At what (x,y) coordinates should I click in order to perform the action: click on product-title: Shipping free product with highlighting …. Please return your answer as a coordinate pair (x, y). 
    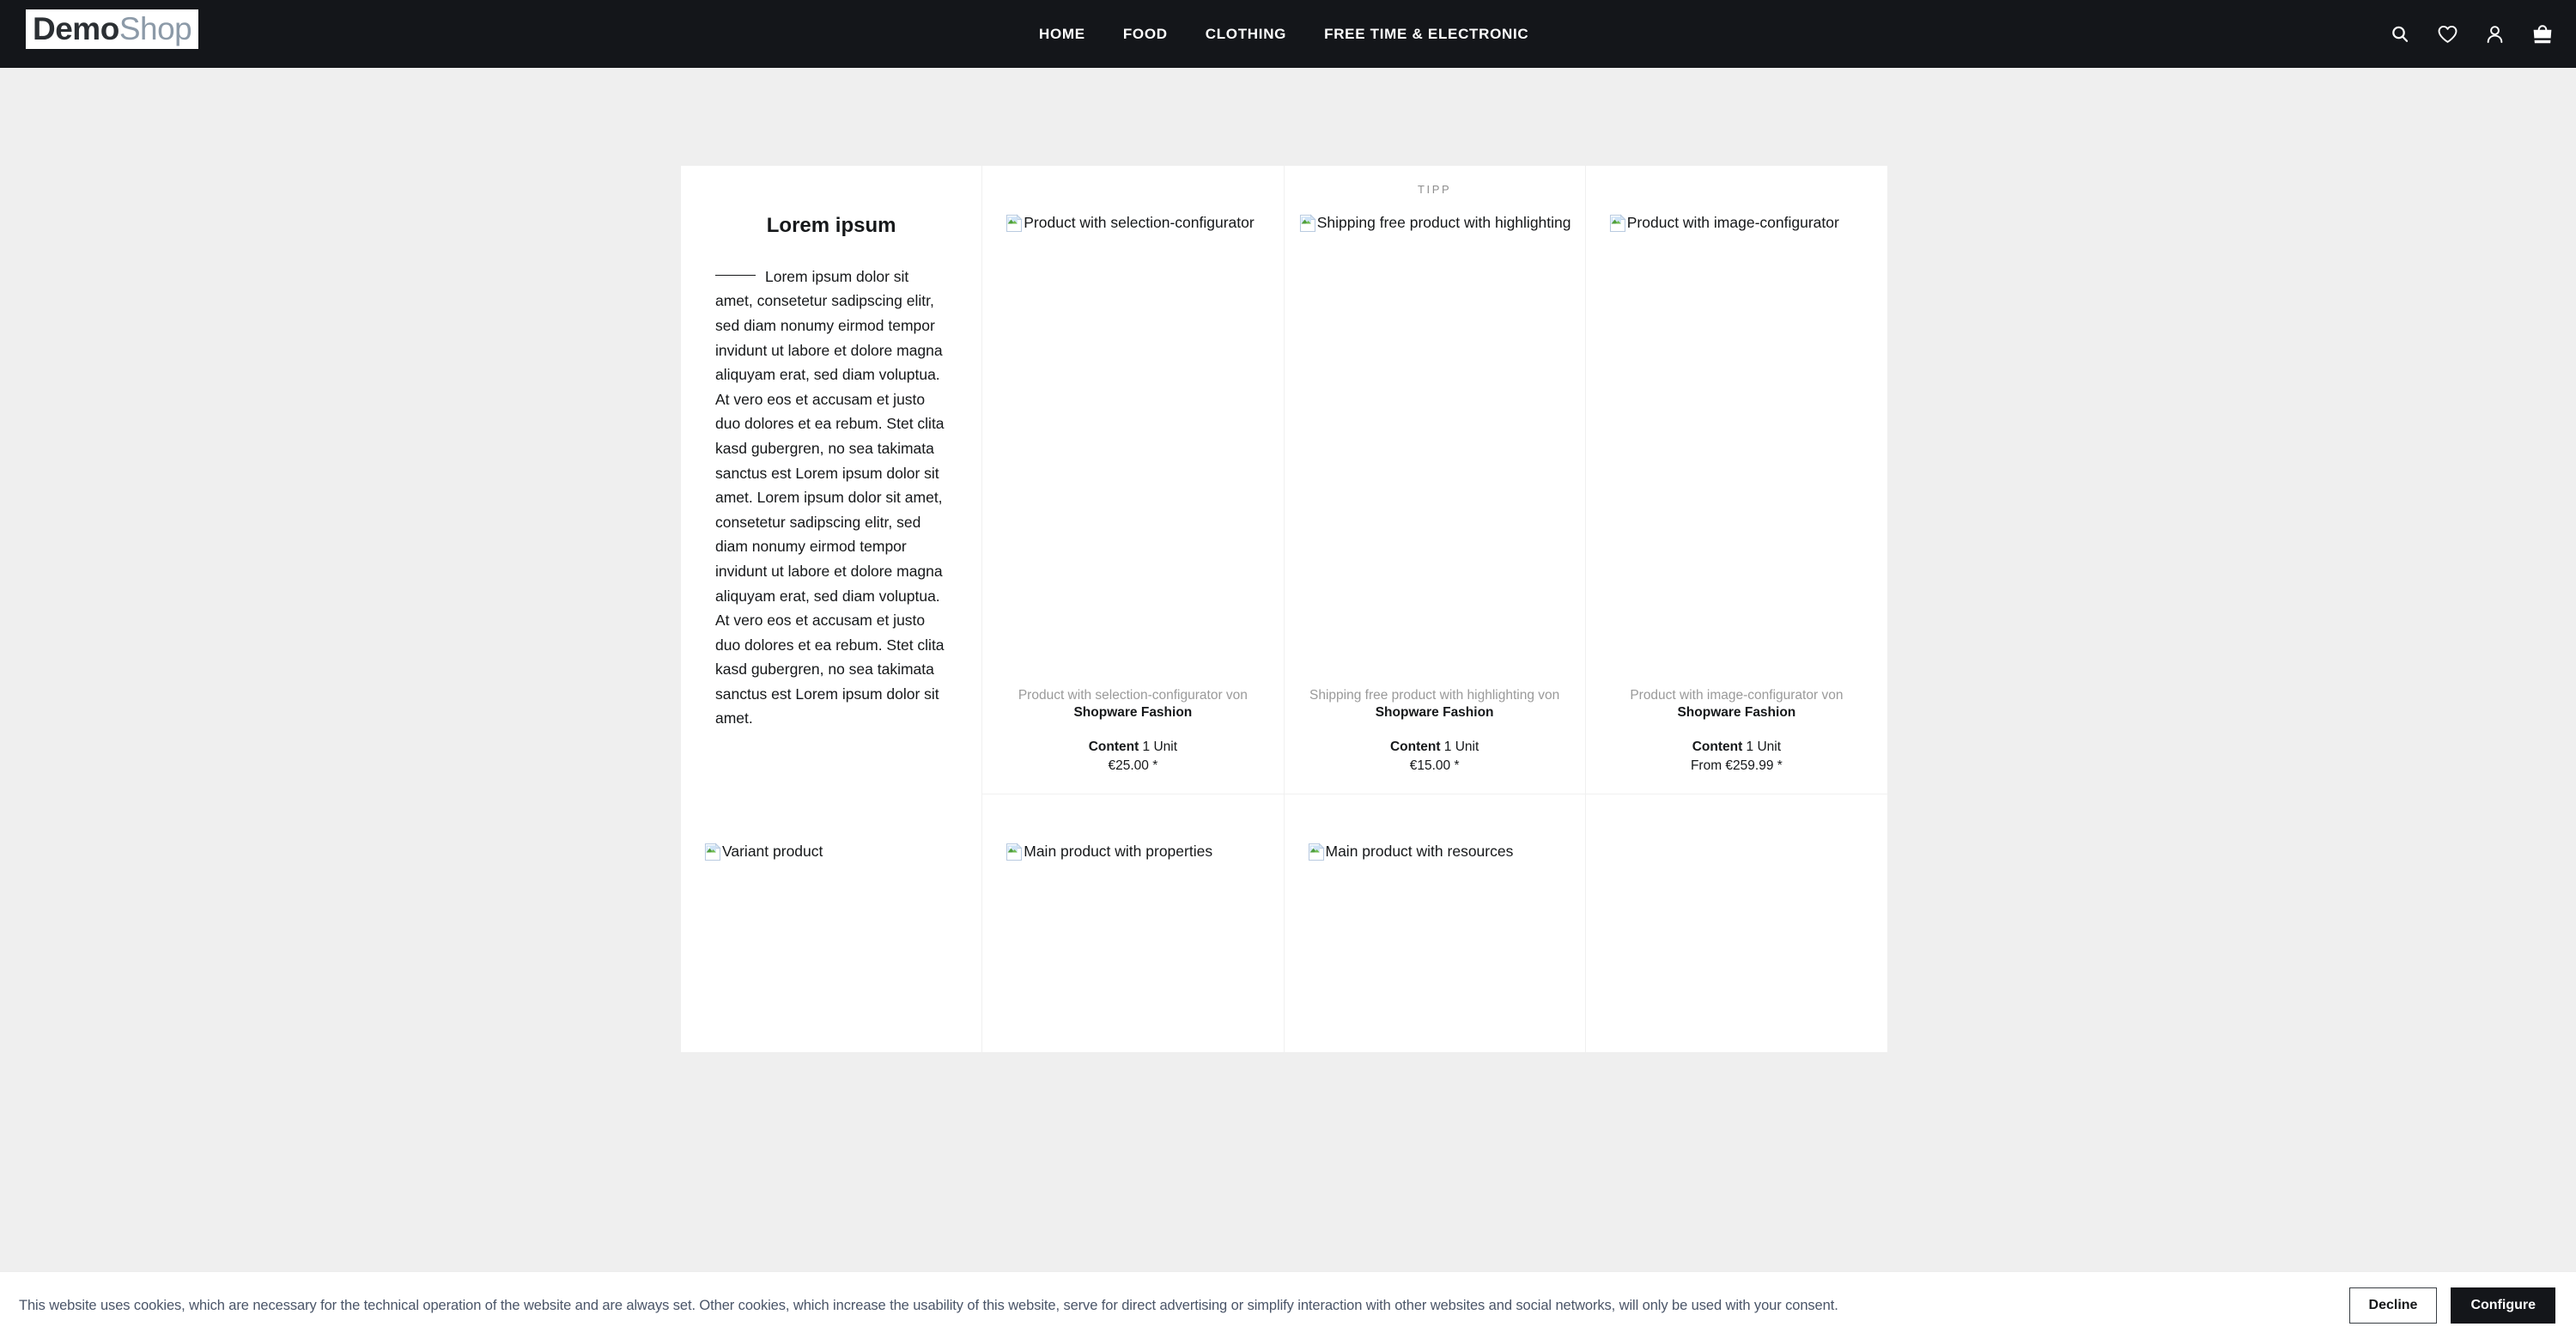
    Looking at the image, I should click on (1435, 704).